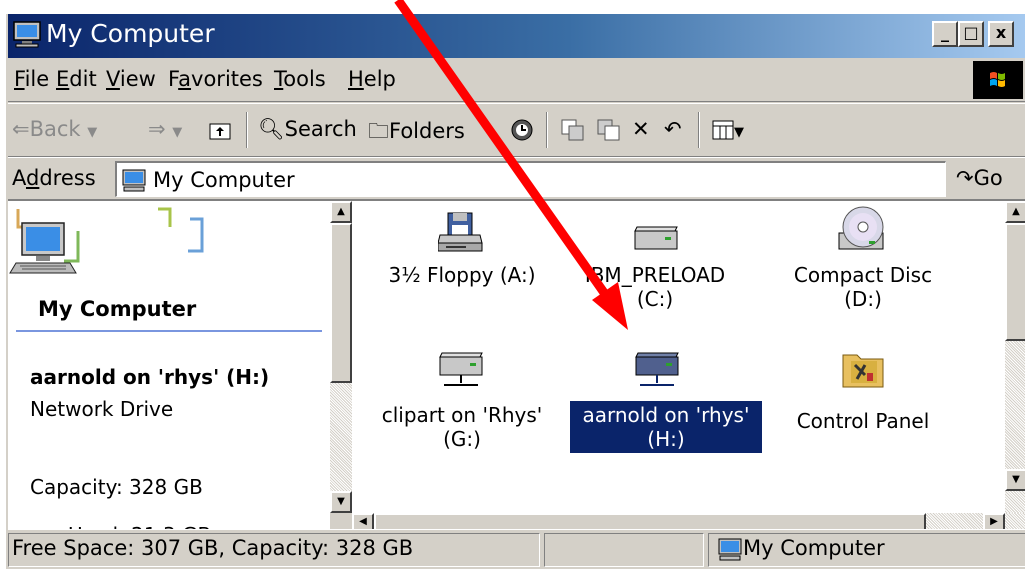 The width and height of the screenshot is (1025, 569). Describe the element at coordinates (416, 134) in the screenshot. I see `folders-button: 🗀Folders` at that location.